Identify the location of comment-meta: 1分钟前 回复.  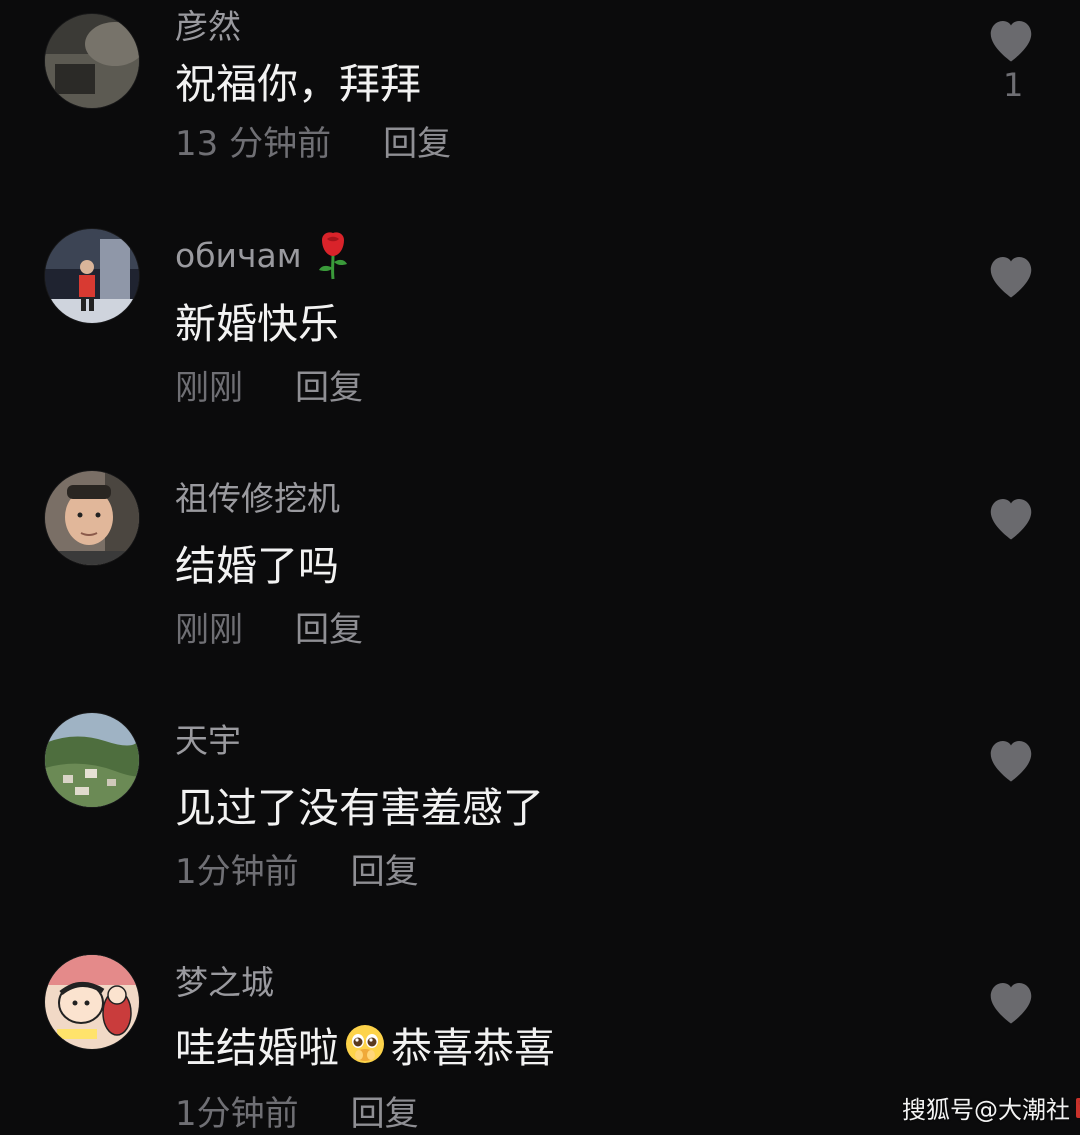
(297, 1110).